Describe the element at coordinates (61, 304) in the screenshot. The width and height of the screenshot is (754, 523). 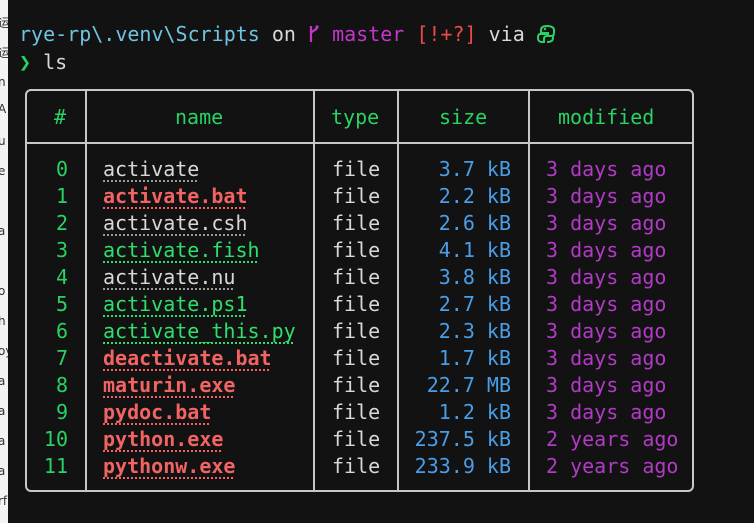
I see `row-index: 5` at that location.